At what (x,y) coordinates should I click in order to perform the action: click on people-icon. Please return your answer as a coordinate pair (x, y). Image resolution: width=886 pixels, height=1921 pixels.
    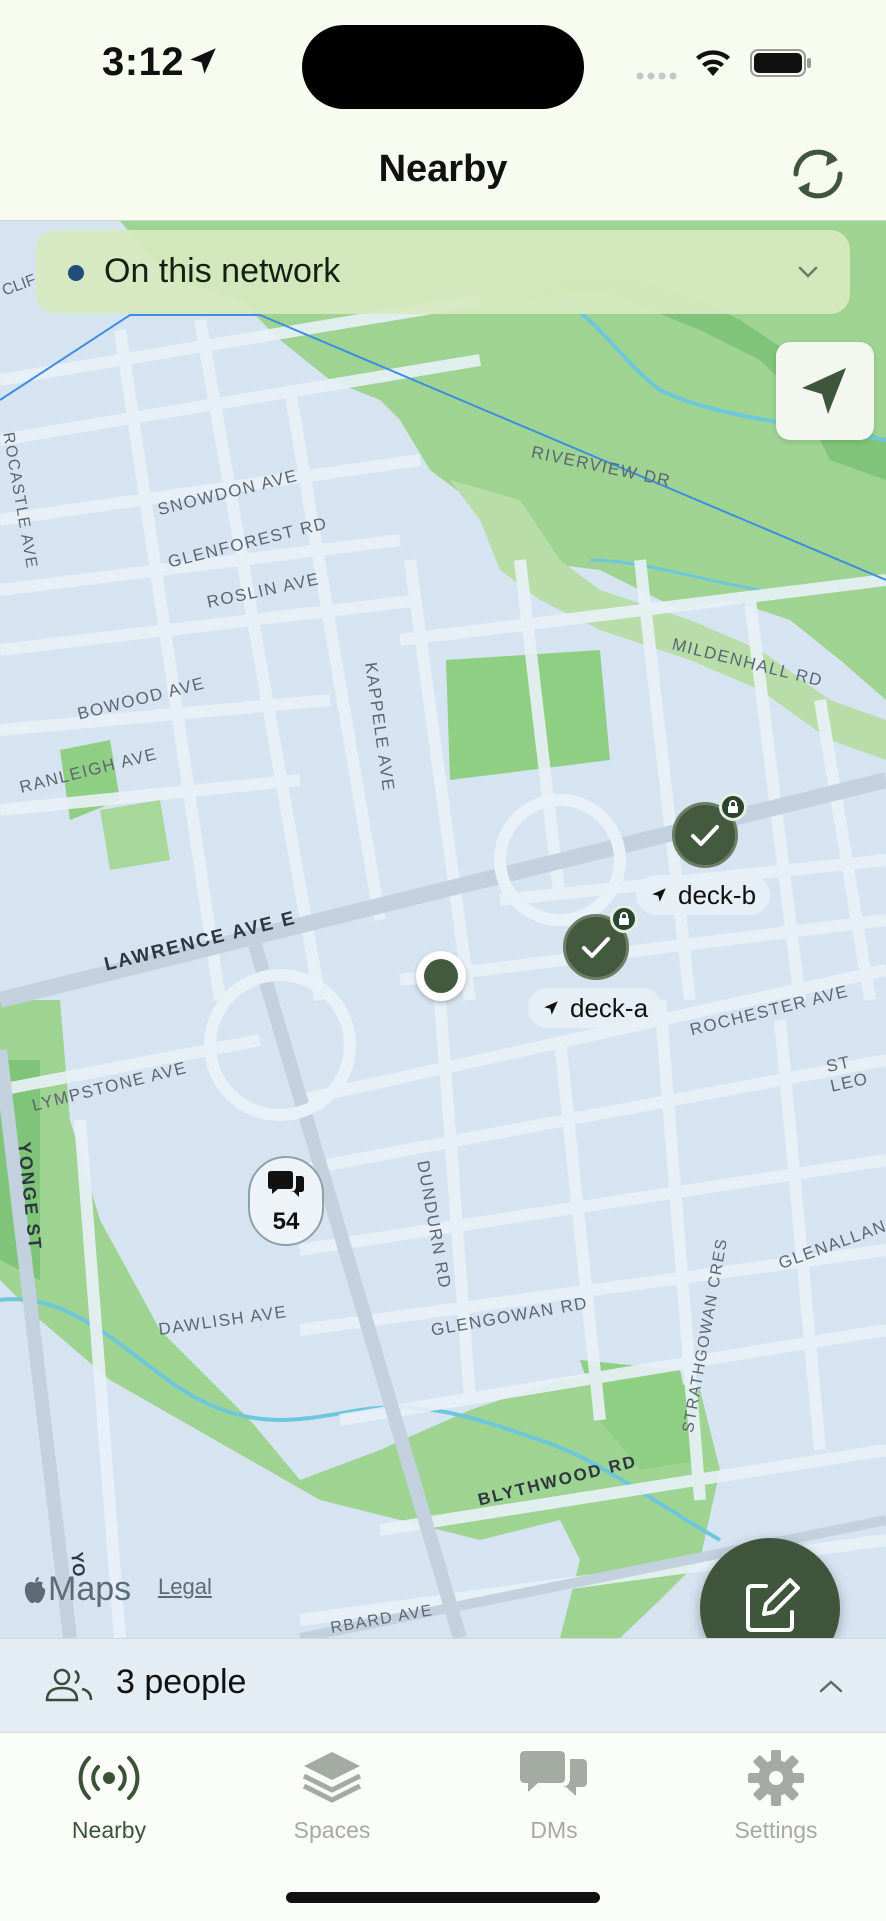
    Looking at the image, I should click on (69, 1685).